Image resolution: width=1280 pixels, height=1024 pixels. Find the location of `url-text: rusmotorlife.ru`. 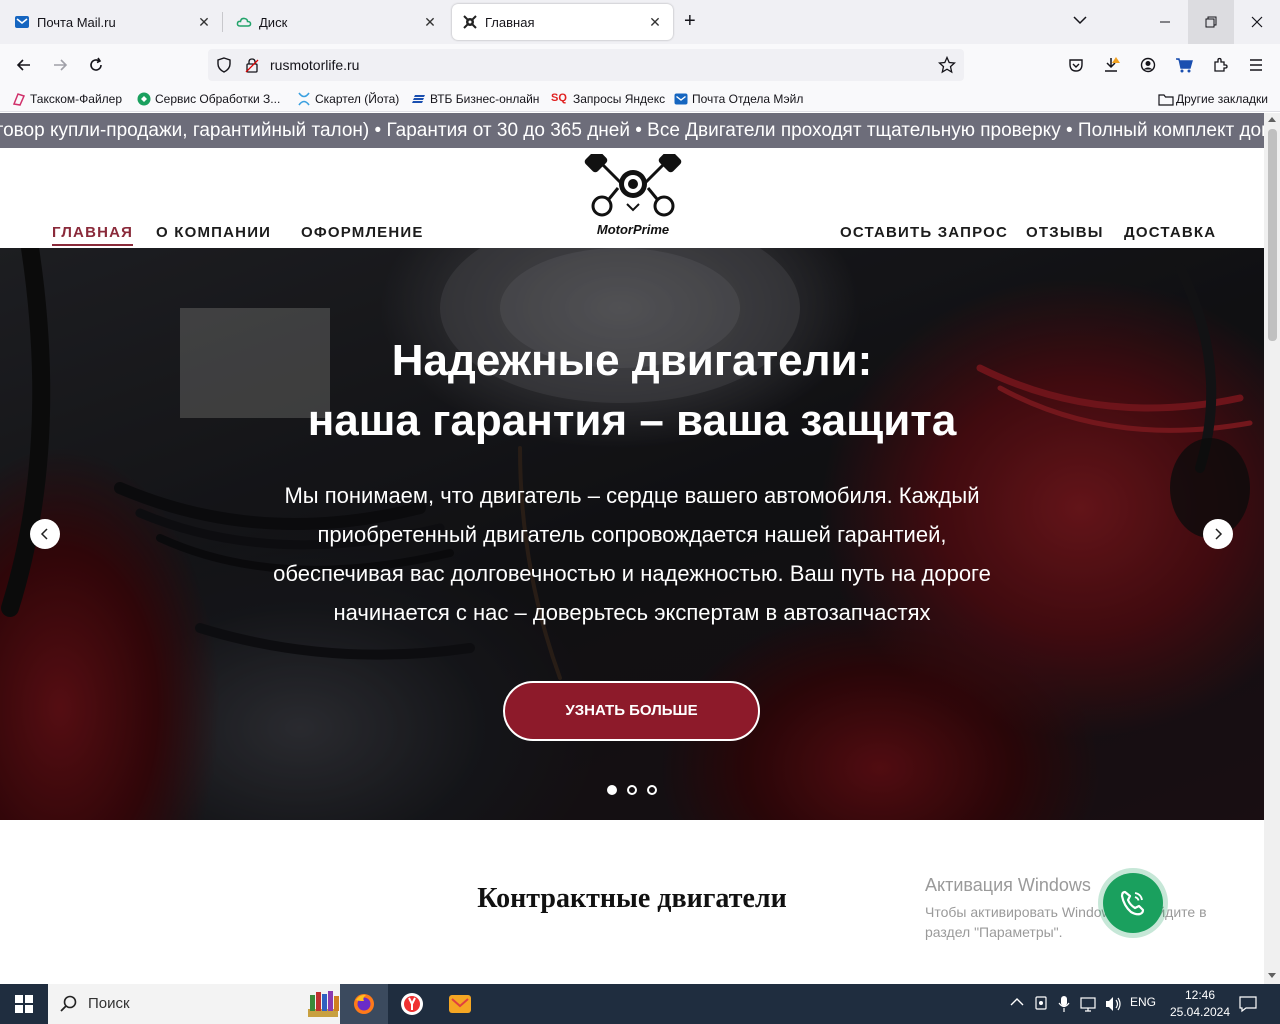

url-text: rusmotorlife.ru is located at coordinates (315, 65).